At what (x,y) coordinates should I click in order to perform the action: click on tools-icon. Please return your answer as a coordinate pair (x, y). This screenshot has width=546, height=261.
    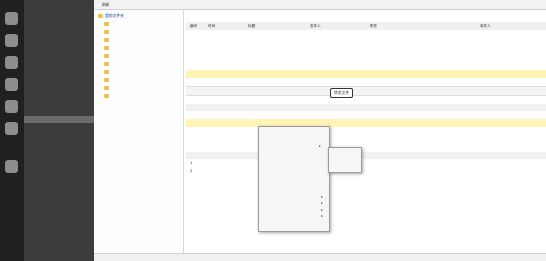
    Looking at the image, I should click on (11, 166).